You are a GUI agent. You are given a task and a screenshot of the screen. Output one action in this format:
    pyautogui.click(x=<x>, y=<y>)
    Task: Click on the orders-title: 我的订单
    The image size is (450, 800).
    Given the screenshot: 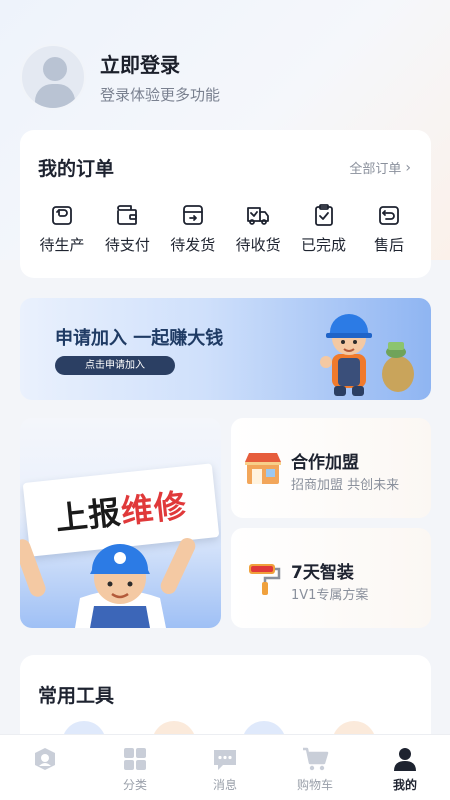 What is the action you would take?
    pyautogui.click(x=76, y=169)
    